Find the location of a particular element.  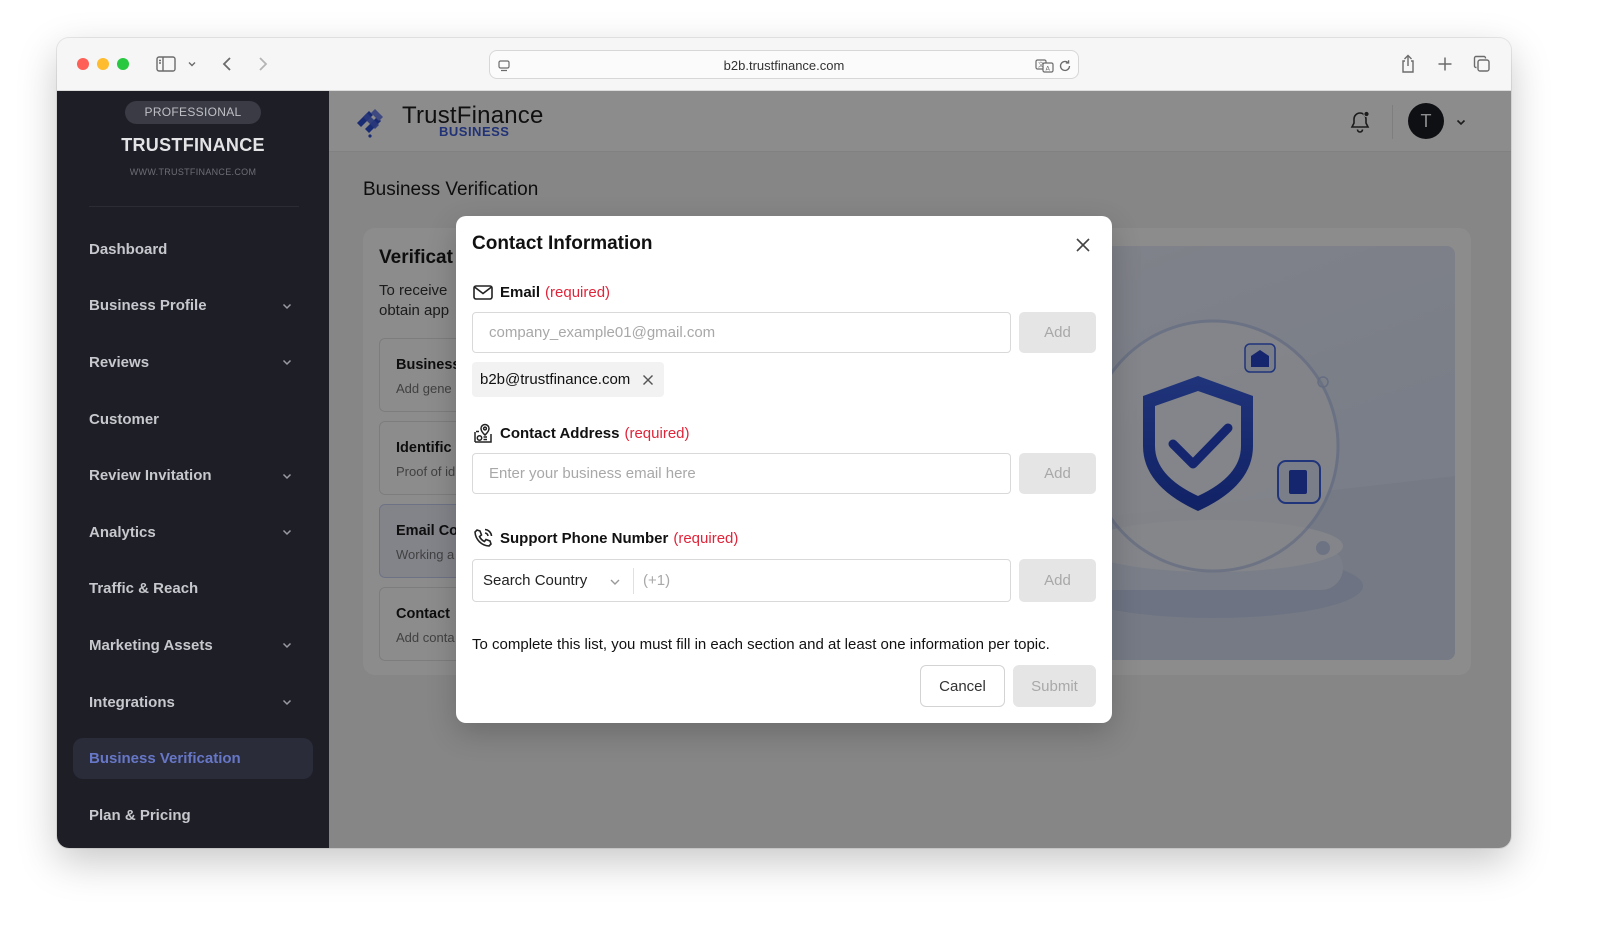

forward-icon is located at coordinates (263, 64).